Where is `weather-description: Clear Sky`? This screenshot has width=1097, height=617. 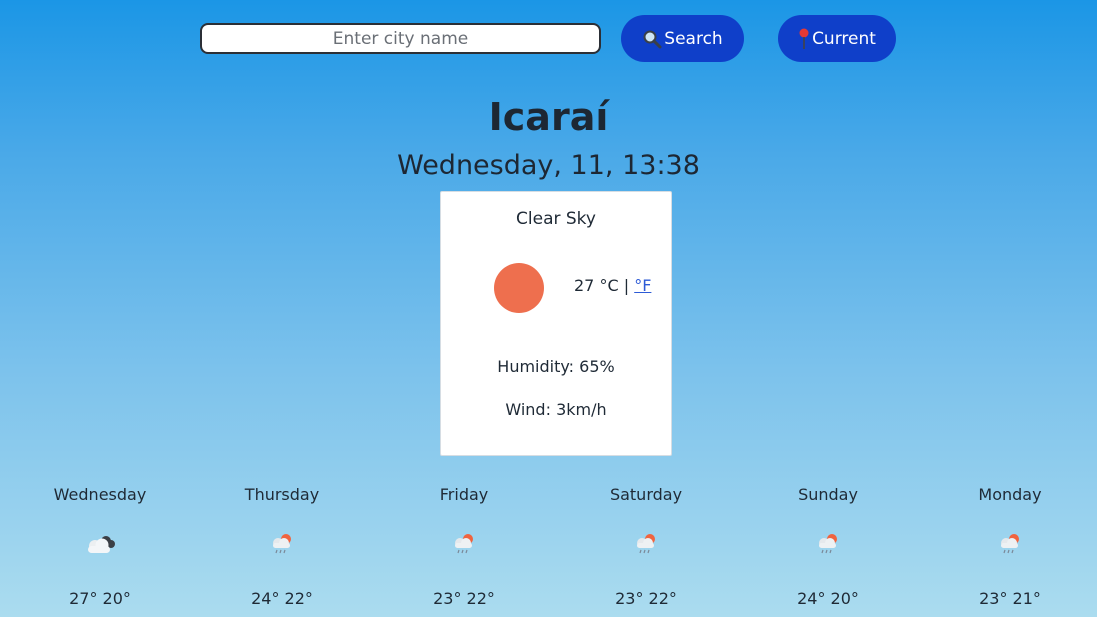
weather-description: Clear Sky is located at coordinates (556, 219).